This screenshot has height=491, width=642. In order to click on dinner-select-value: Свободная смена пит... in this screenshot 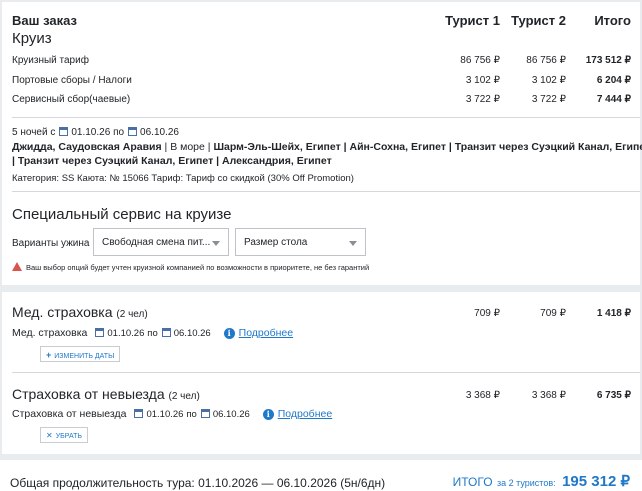, I will do `click(156, 242)`.